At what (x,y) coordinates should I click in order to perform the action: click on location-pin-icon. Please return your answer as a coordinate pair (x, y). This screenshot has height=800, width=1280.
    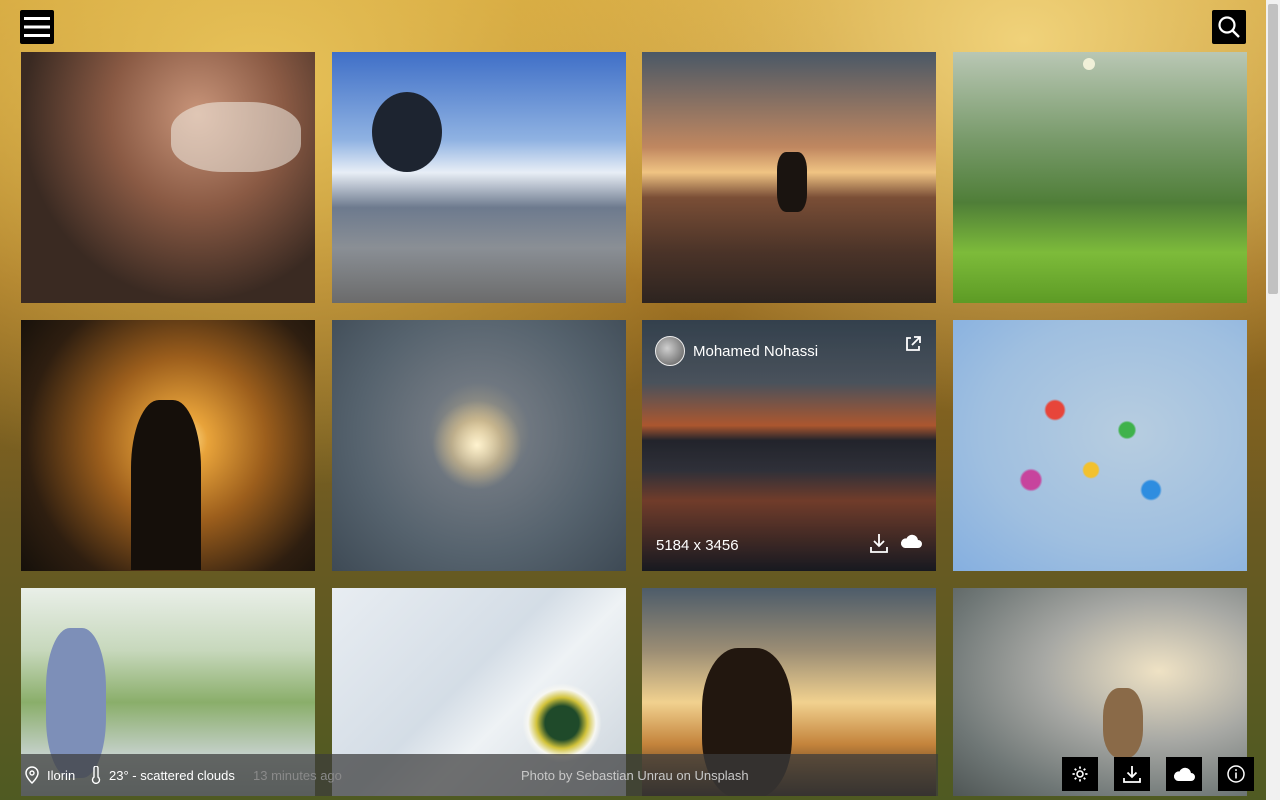
    Looking at the image, I should click on (32, 775).